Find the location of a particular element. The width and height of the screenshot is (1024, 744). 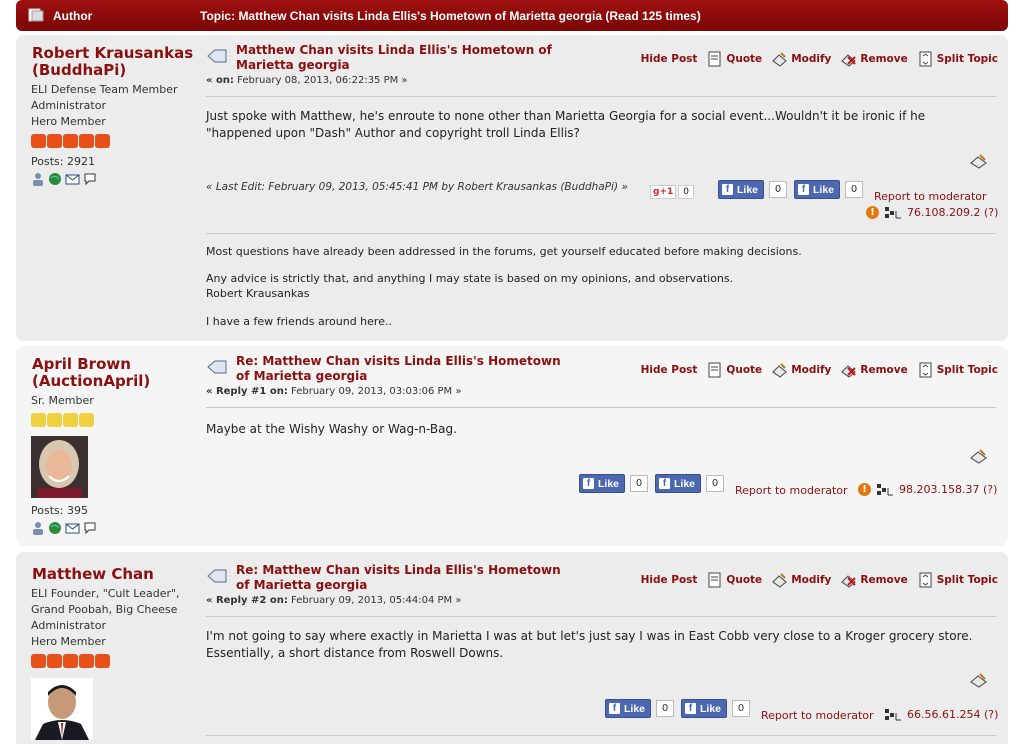

member-title: ELI Founder, "Cult Leader", is located at coordinates (105, 593).